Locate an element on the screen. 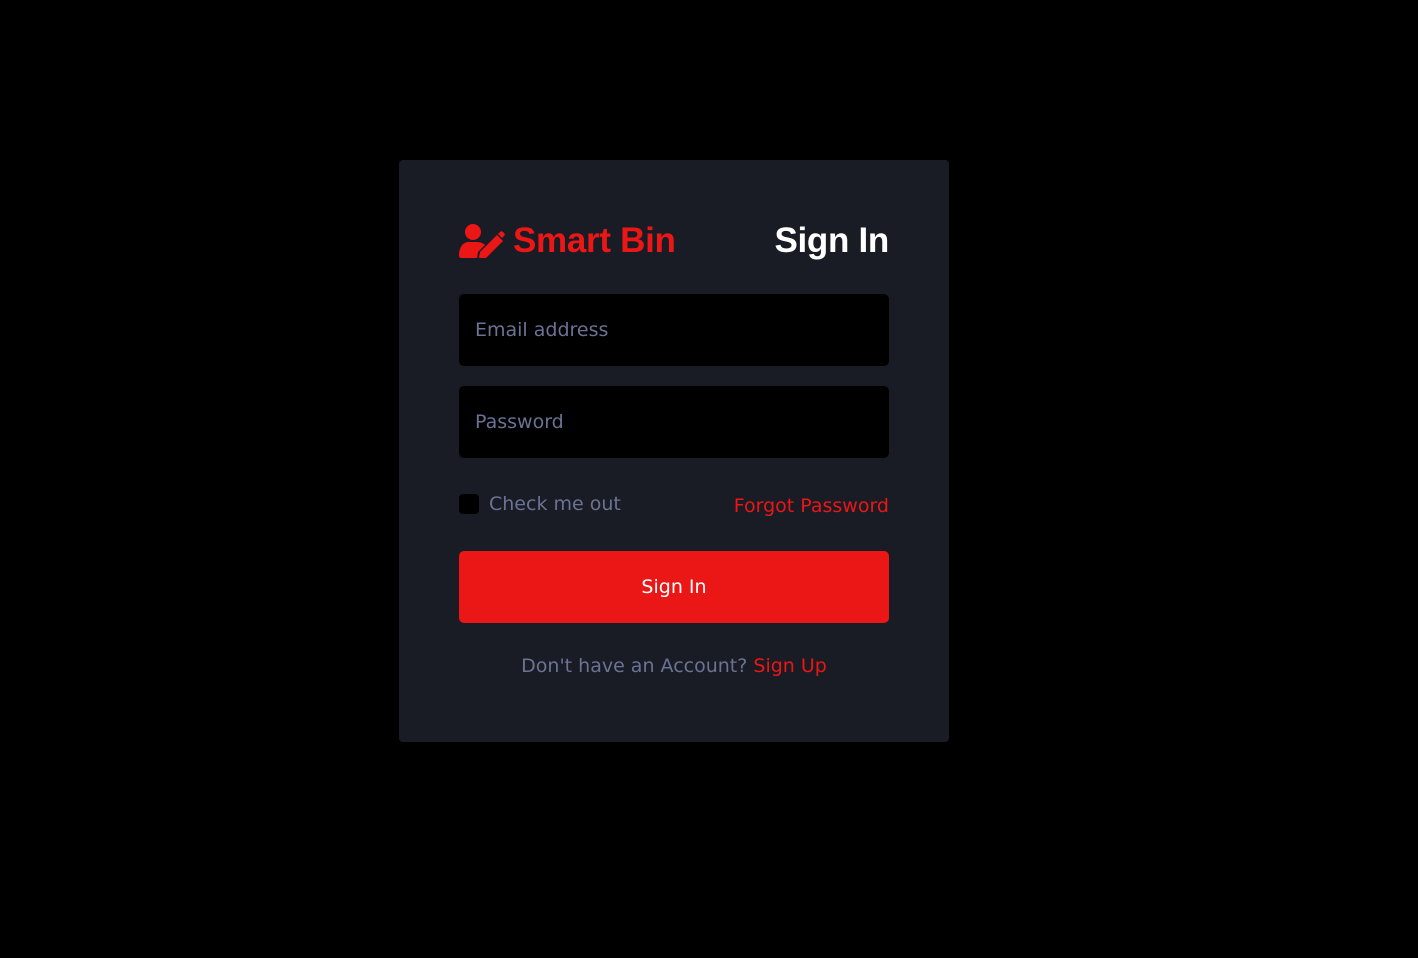  sign-up-link: Sign Up is located at coordinates (789, 666).